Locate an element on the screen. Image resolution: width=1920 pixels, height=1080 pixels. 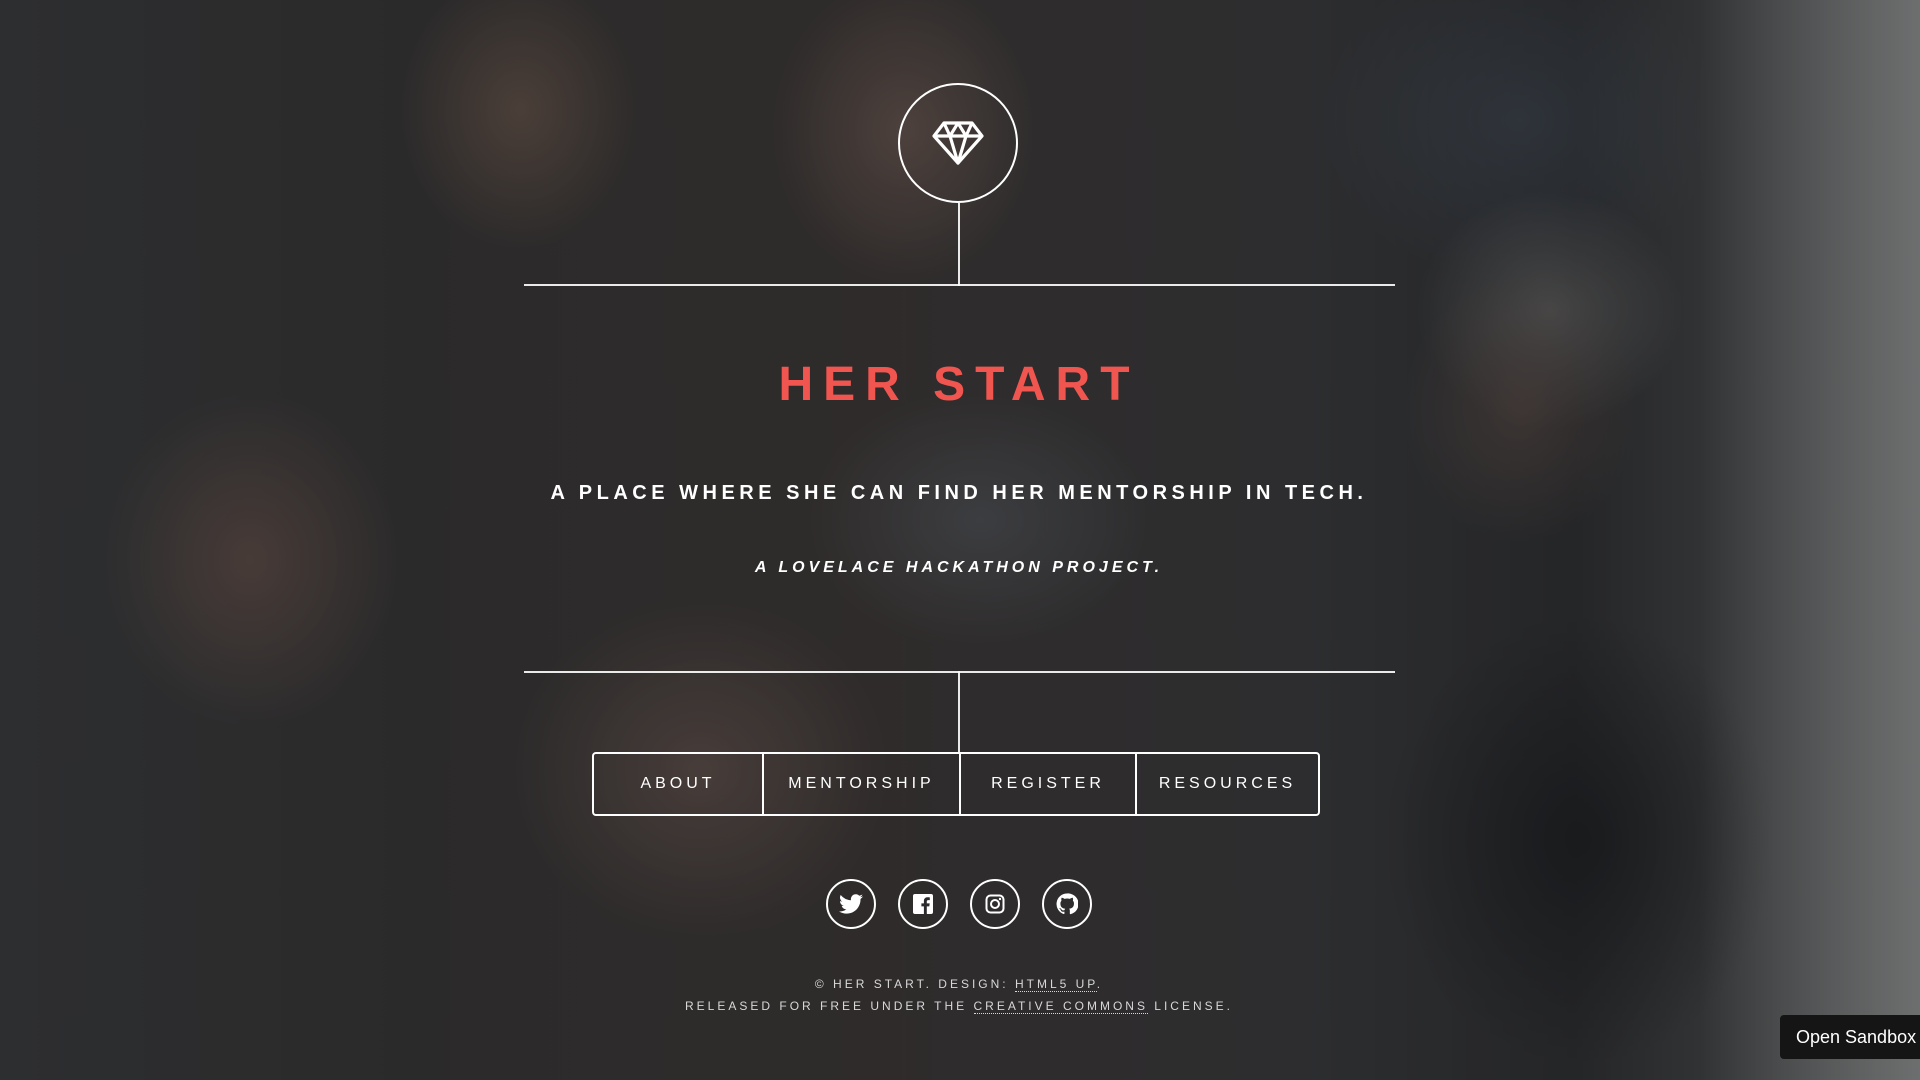
instagram-icon is located at coordinates (995, 904).